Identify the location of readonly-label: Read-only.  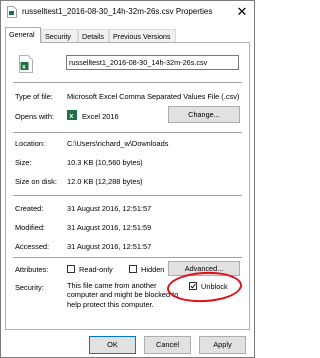
(96, 269).